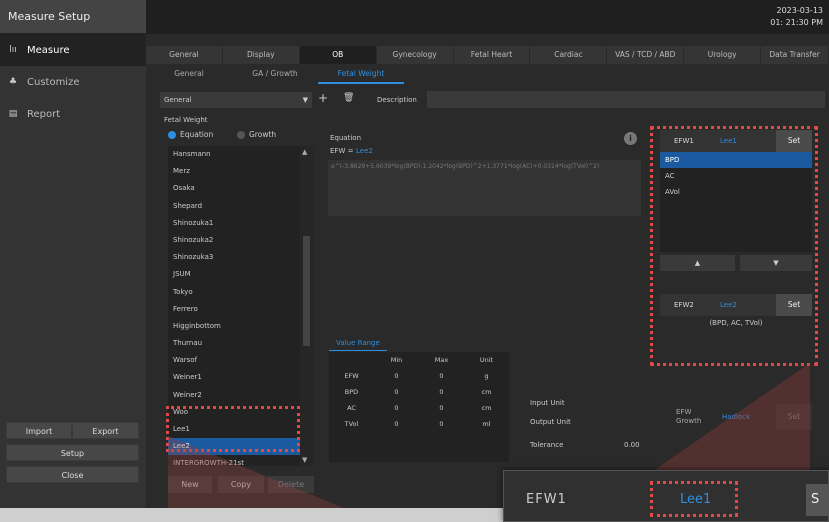 The height and width of the screenshot is (522, 829). What do you see at coordinates (234, 154) in the screenshot?
I see `list-item: Hansmann` at bounding box center [234, 154].